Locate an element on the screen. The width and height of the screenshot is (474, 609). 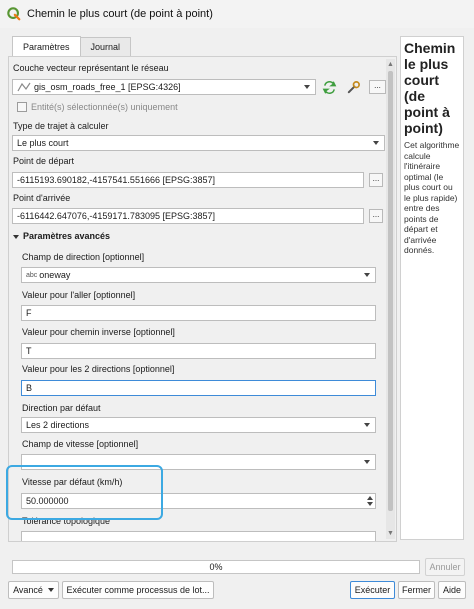
wrench-icon is located at coordinates (353, 86).